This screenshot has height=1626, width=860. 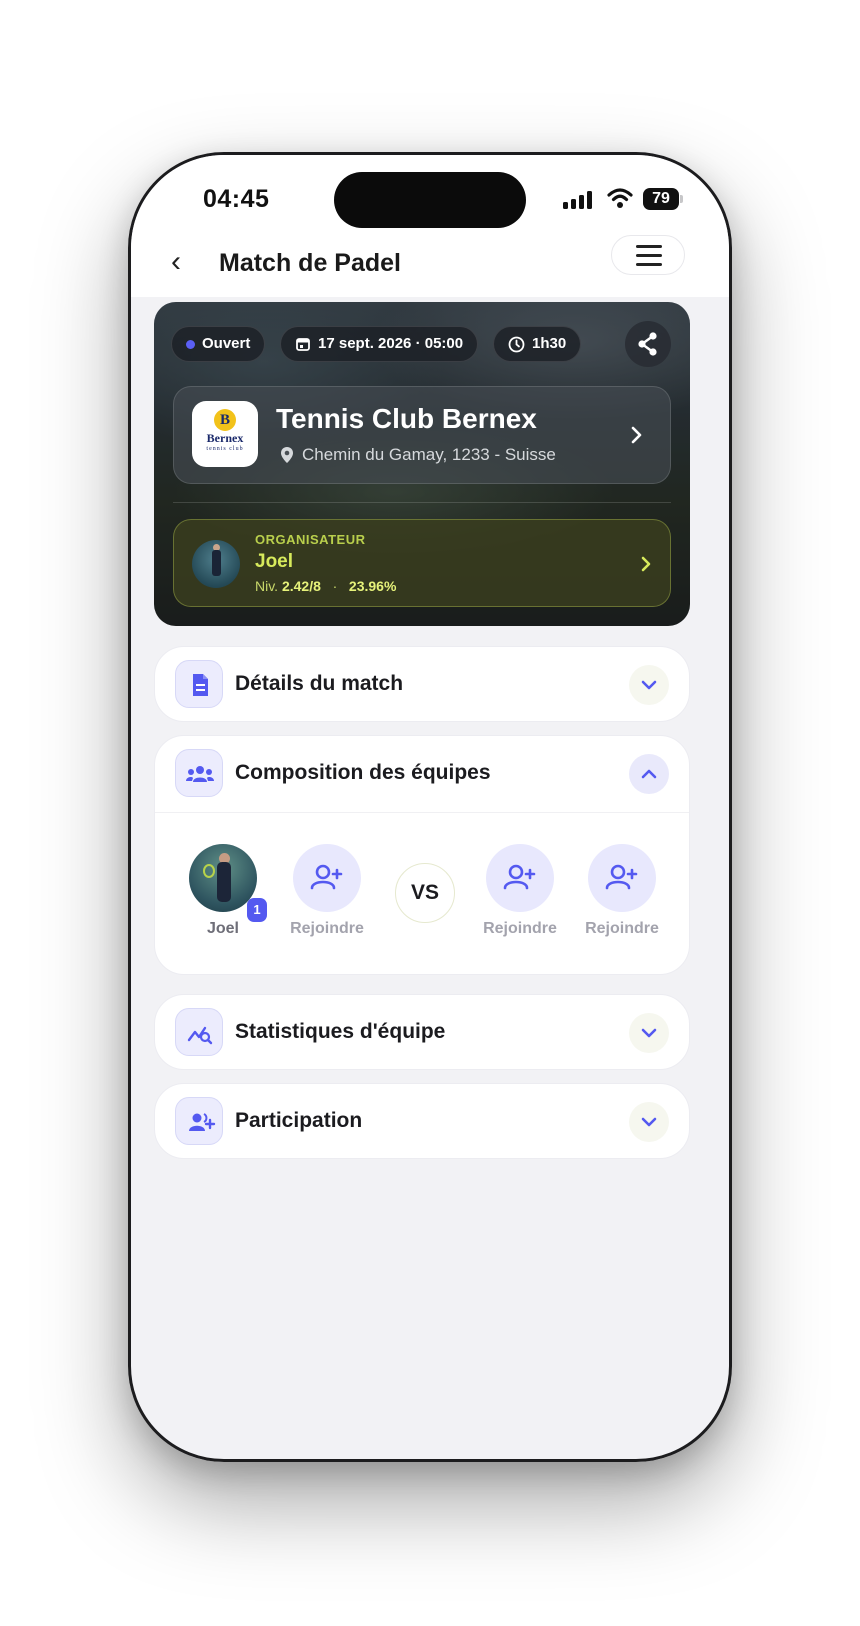 I want to click on join-slot-team2-b: Rejoindre, so click(x=622, y=891).